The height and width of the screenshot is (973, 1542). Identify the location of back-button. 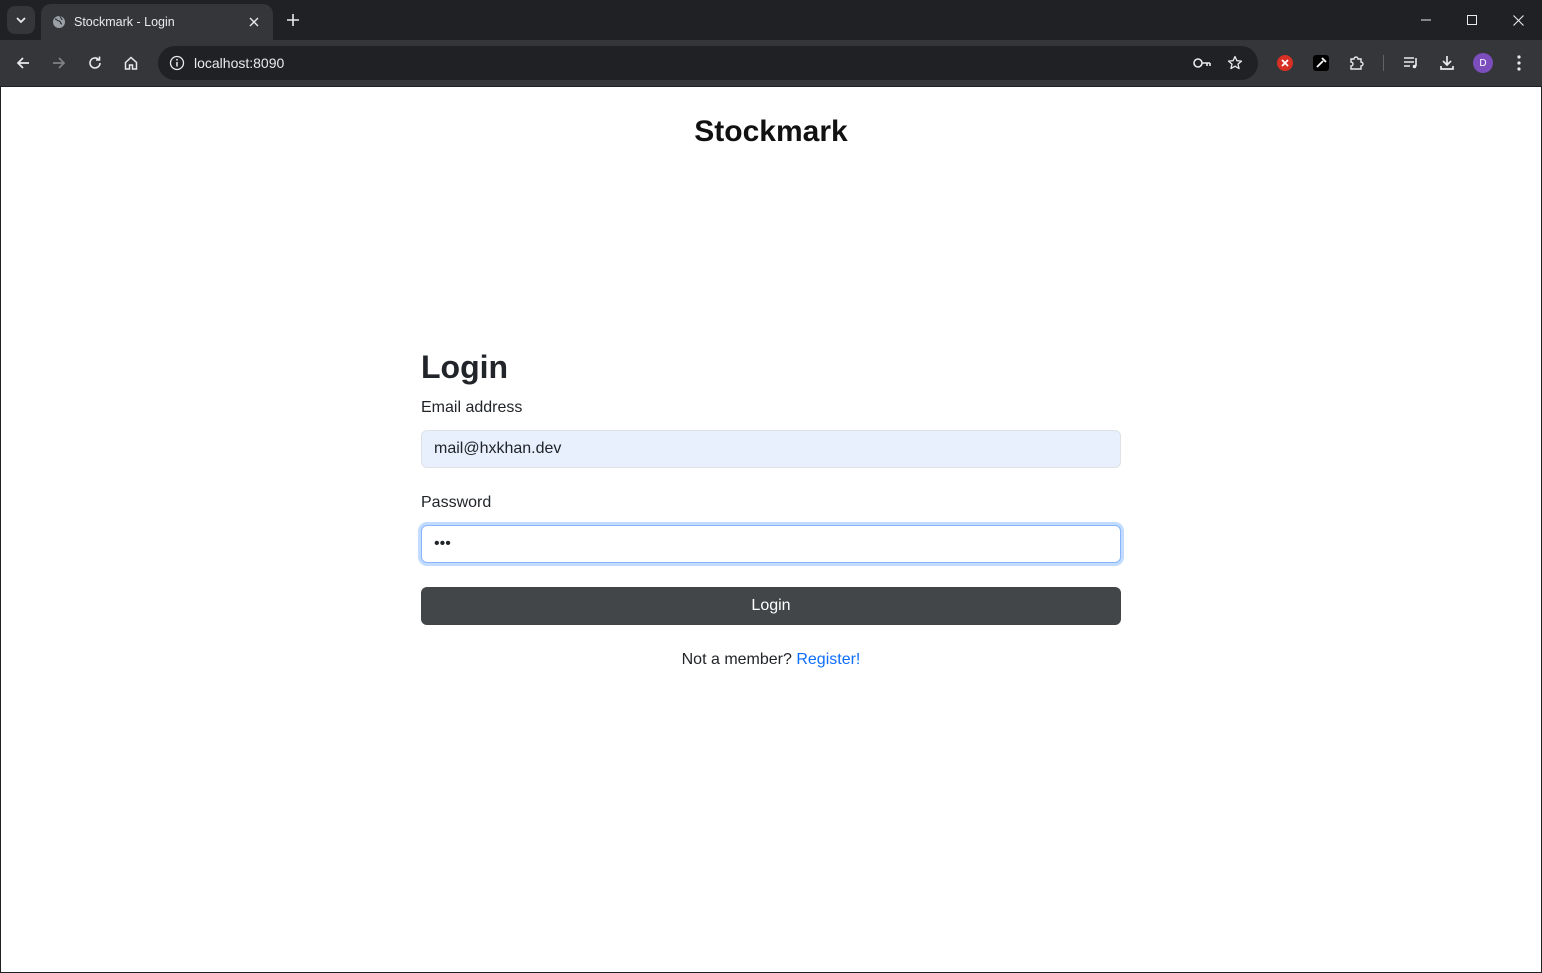
(23, 63).